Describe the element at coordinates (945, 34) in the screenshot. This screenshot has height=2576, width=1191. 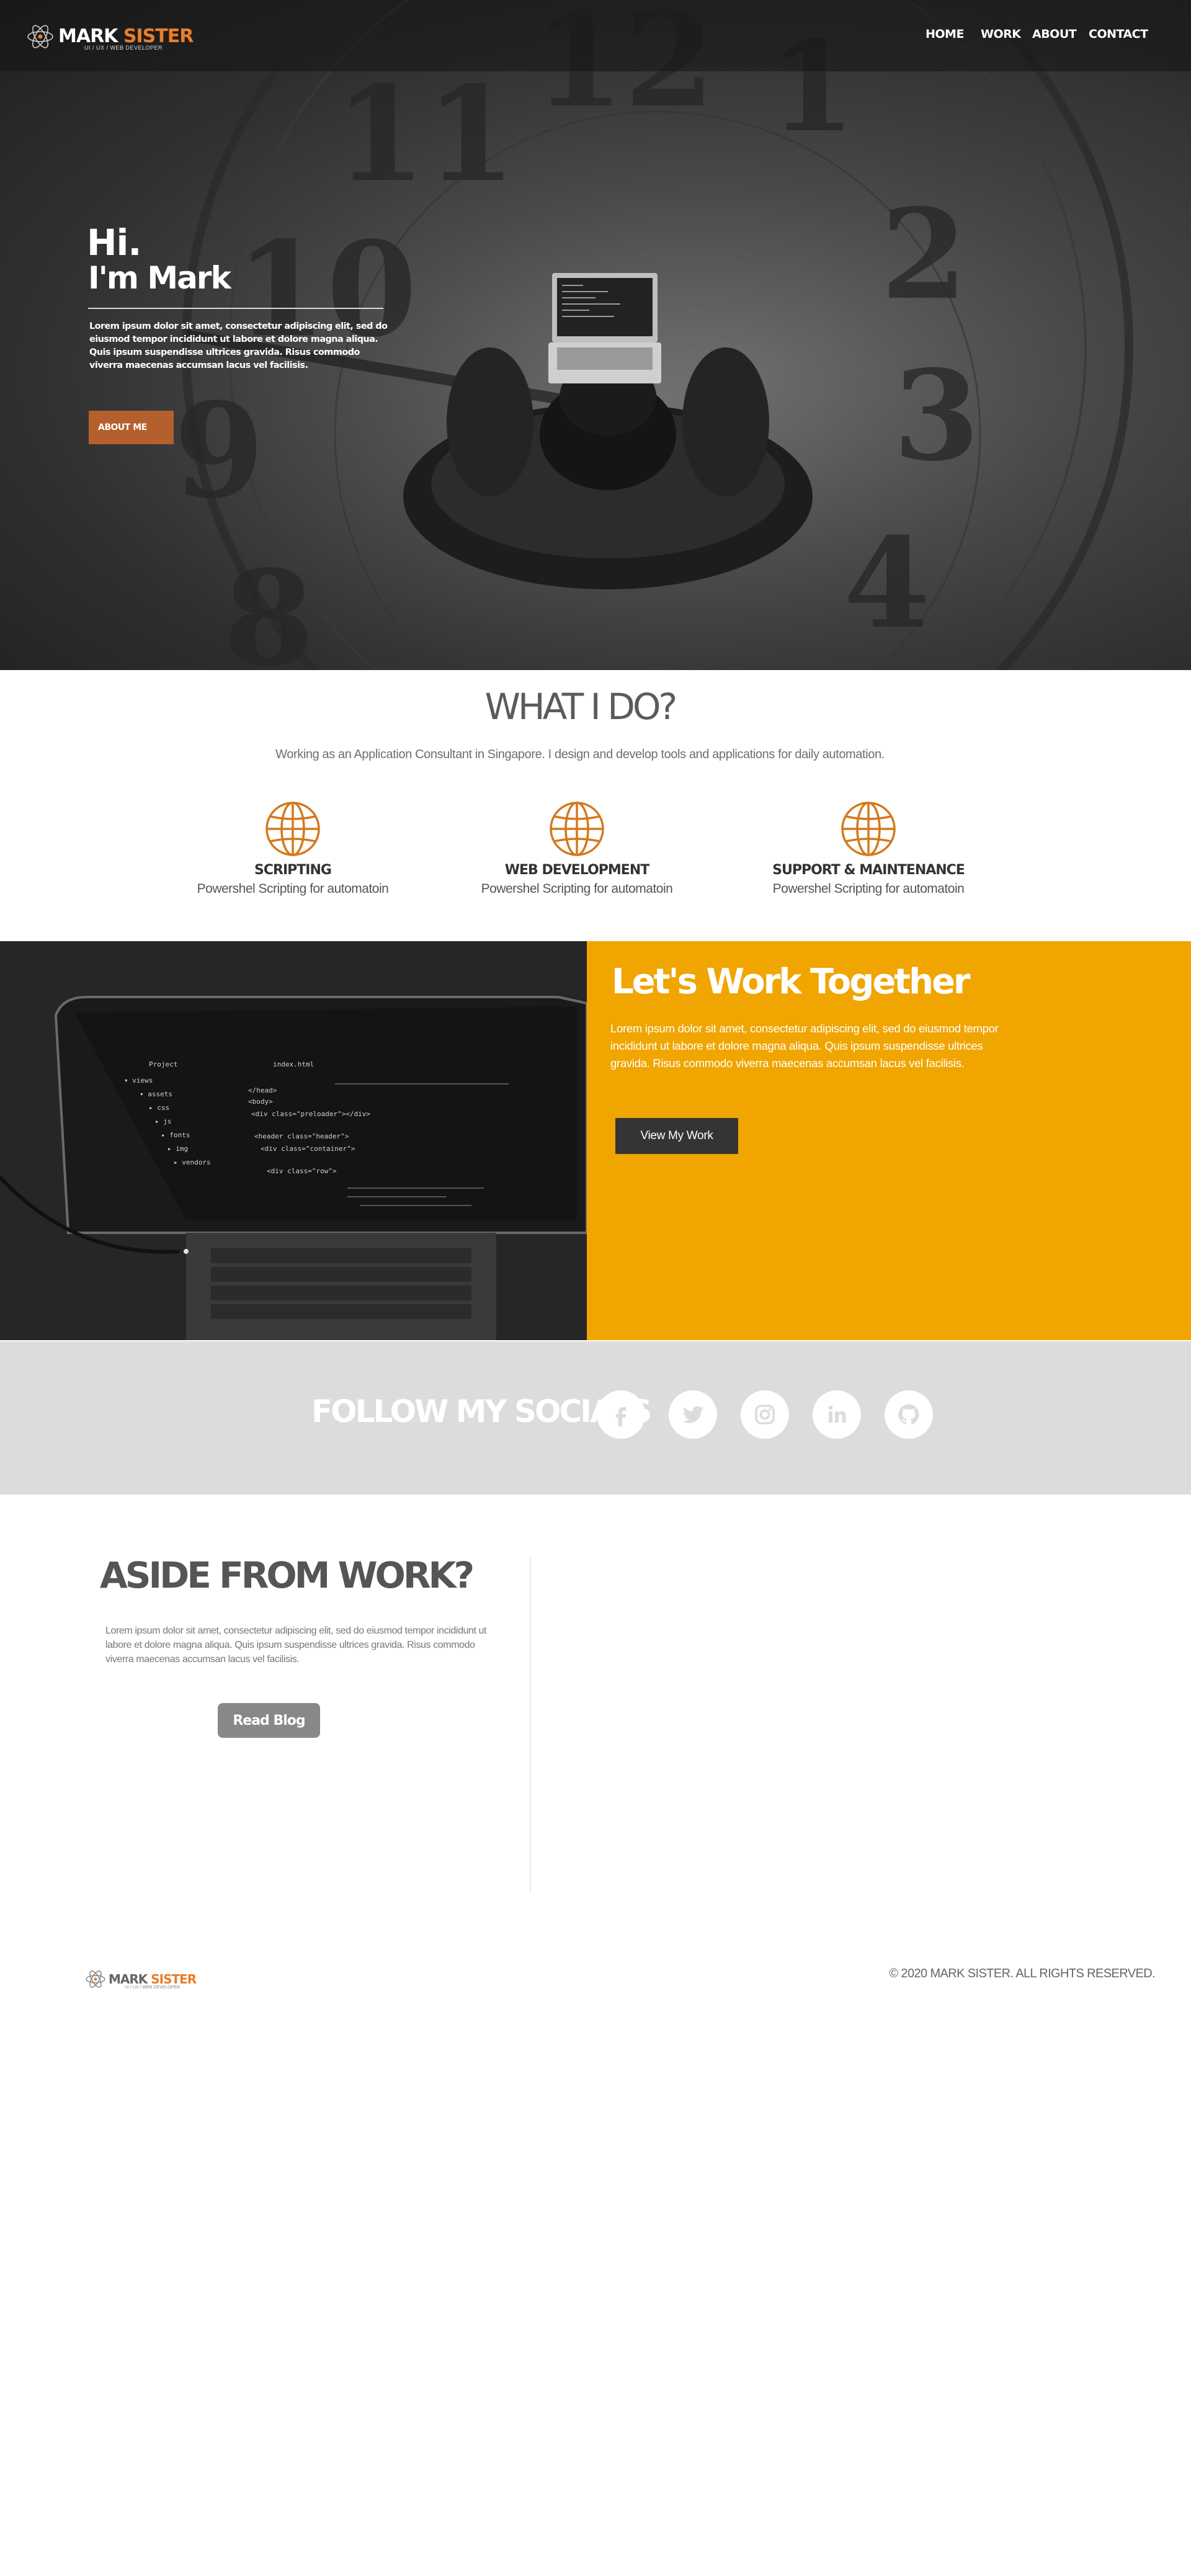
I see `nav-home: HOME` at that location.